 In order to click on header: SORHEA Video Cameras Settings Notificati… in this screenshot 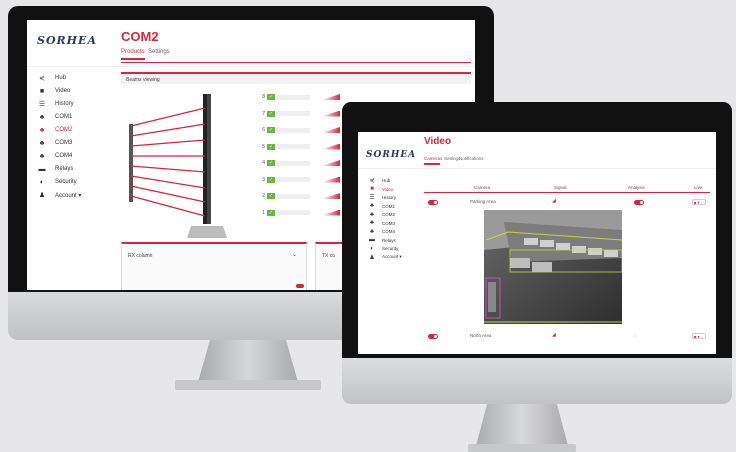, I will do `click(537, 150)`.